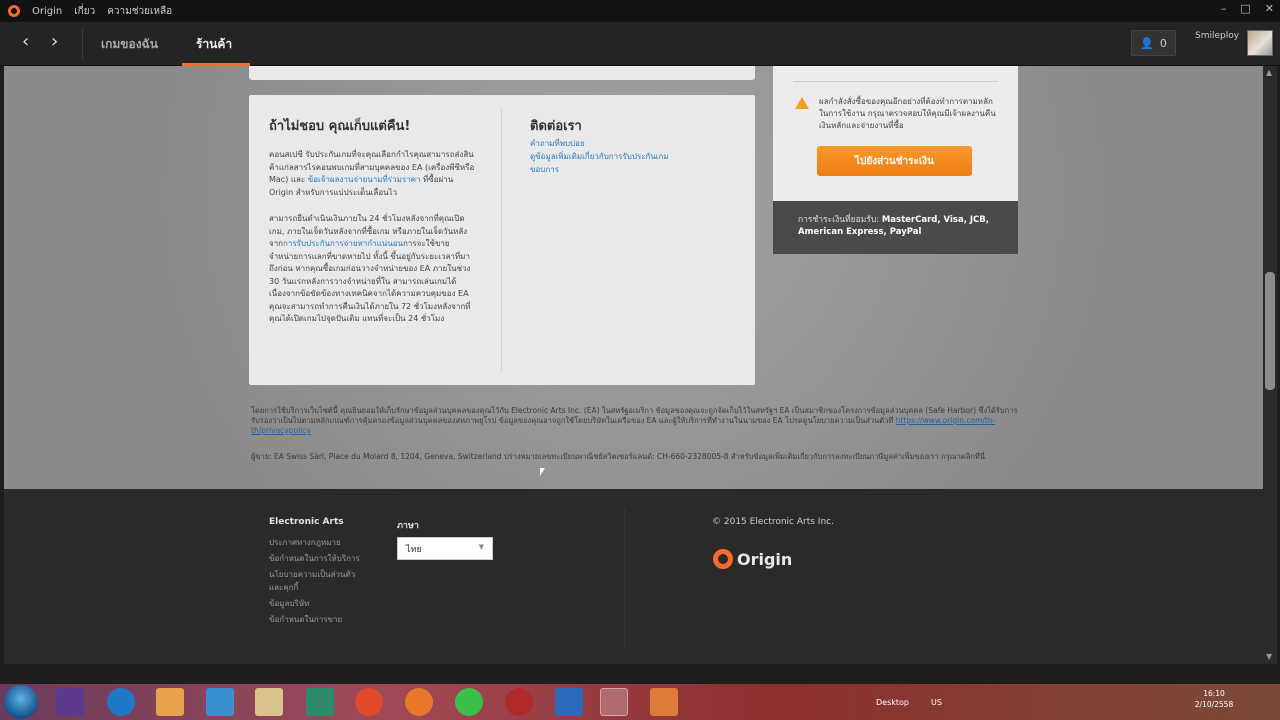 This screenshot has height=720, width=1280. What do you see at coordinates (139, 11) in the screenshot?
I see `menu-help: ความช่วยเหลือ` at bounding box center [139, 11].